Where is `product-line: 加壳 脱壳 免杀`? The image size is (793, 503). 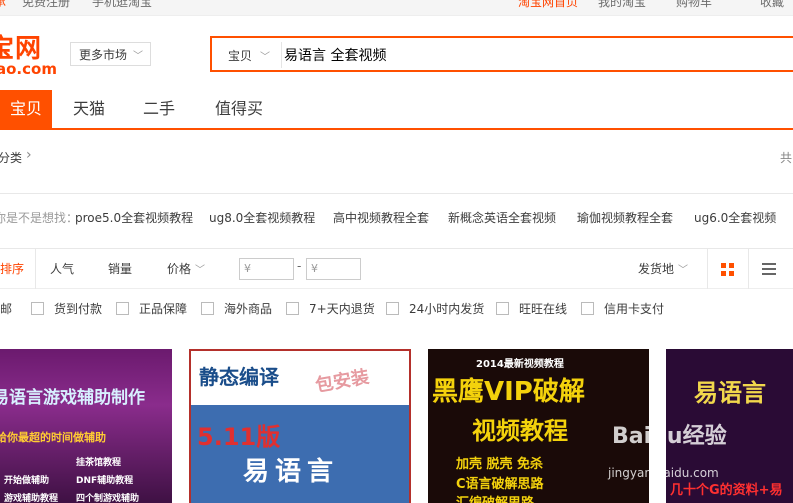
product-line: 加壳 脱壳 免杀 is located at coordinates (500, 464).